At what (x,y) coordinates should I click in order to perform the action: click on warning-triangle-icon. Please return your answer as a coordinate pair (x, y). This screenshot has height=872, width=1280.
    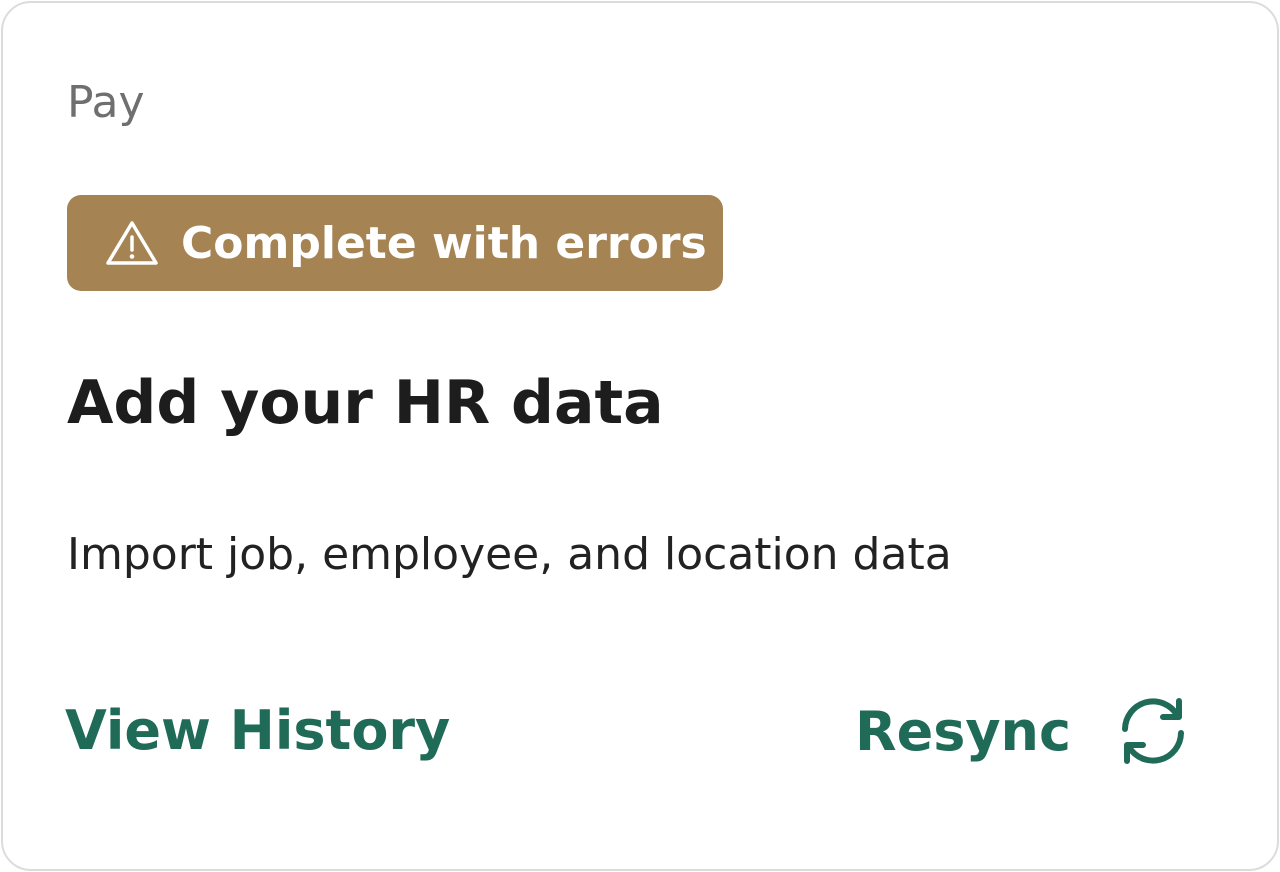
    Looking at the image, I should click on (132, 243).